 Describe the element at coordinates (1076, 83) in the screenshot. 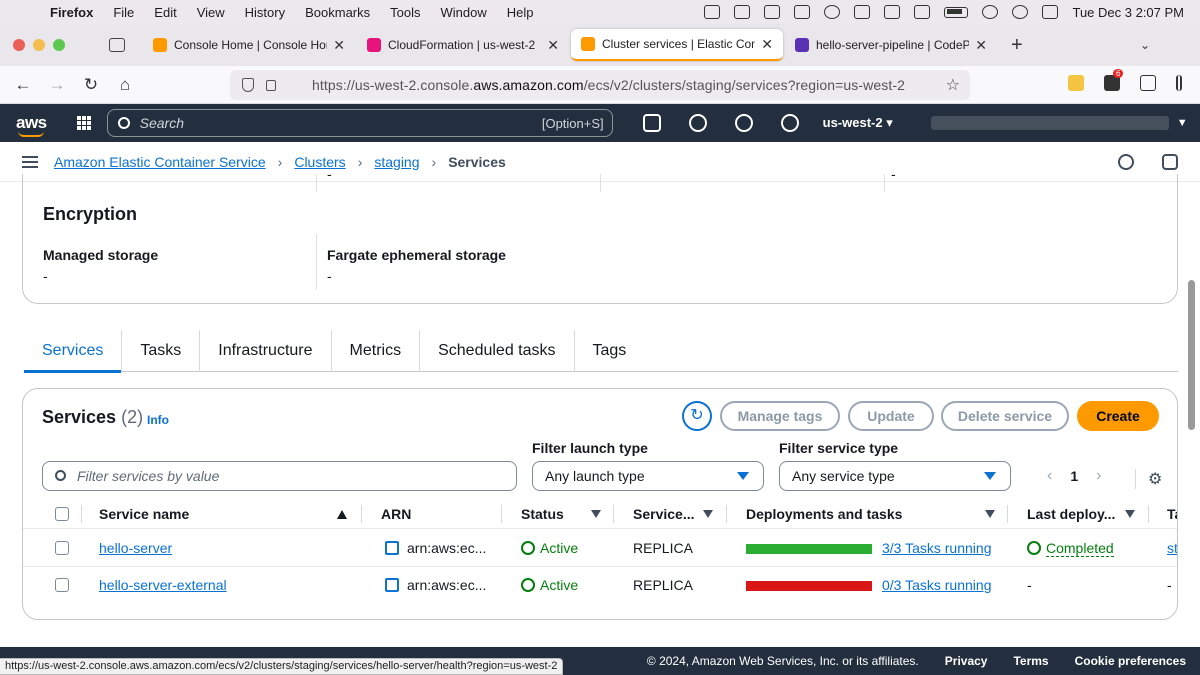

I see `extension-icon` at that location.